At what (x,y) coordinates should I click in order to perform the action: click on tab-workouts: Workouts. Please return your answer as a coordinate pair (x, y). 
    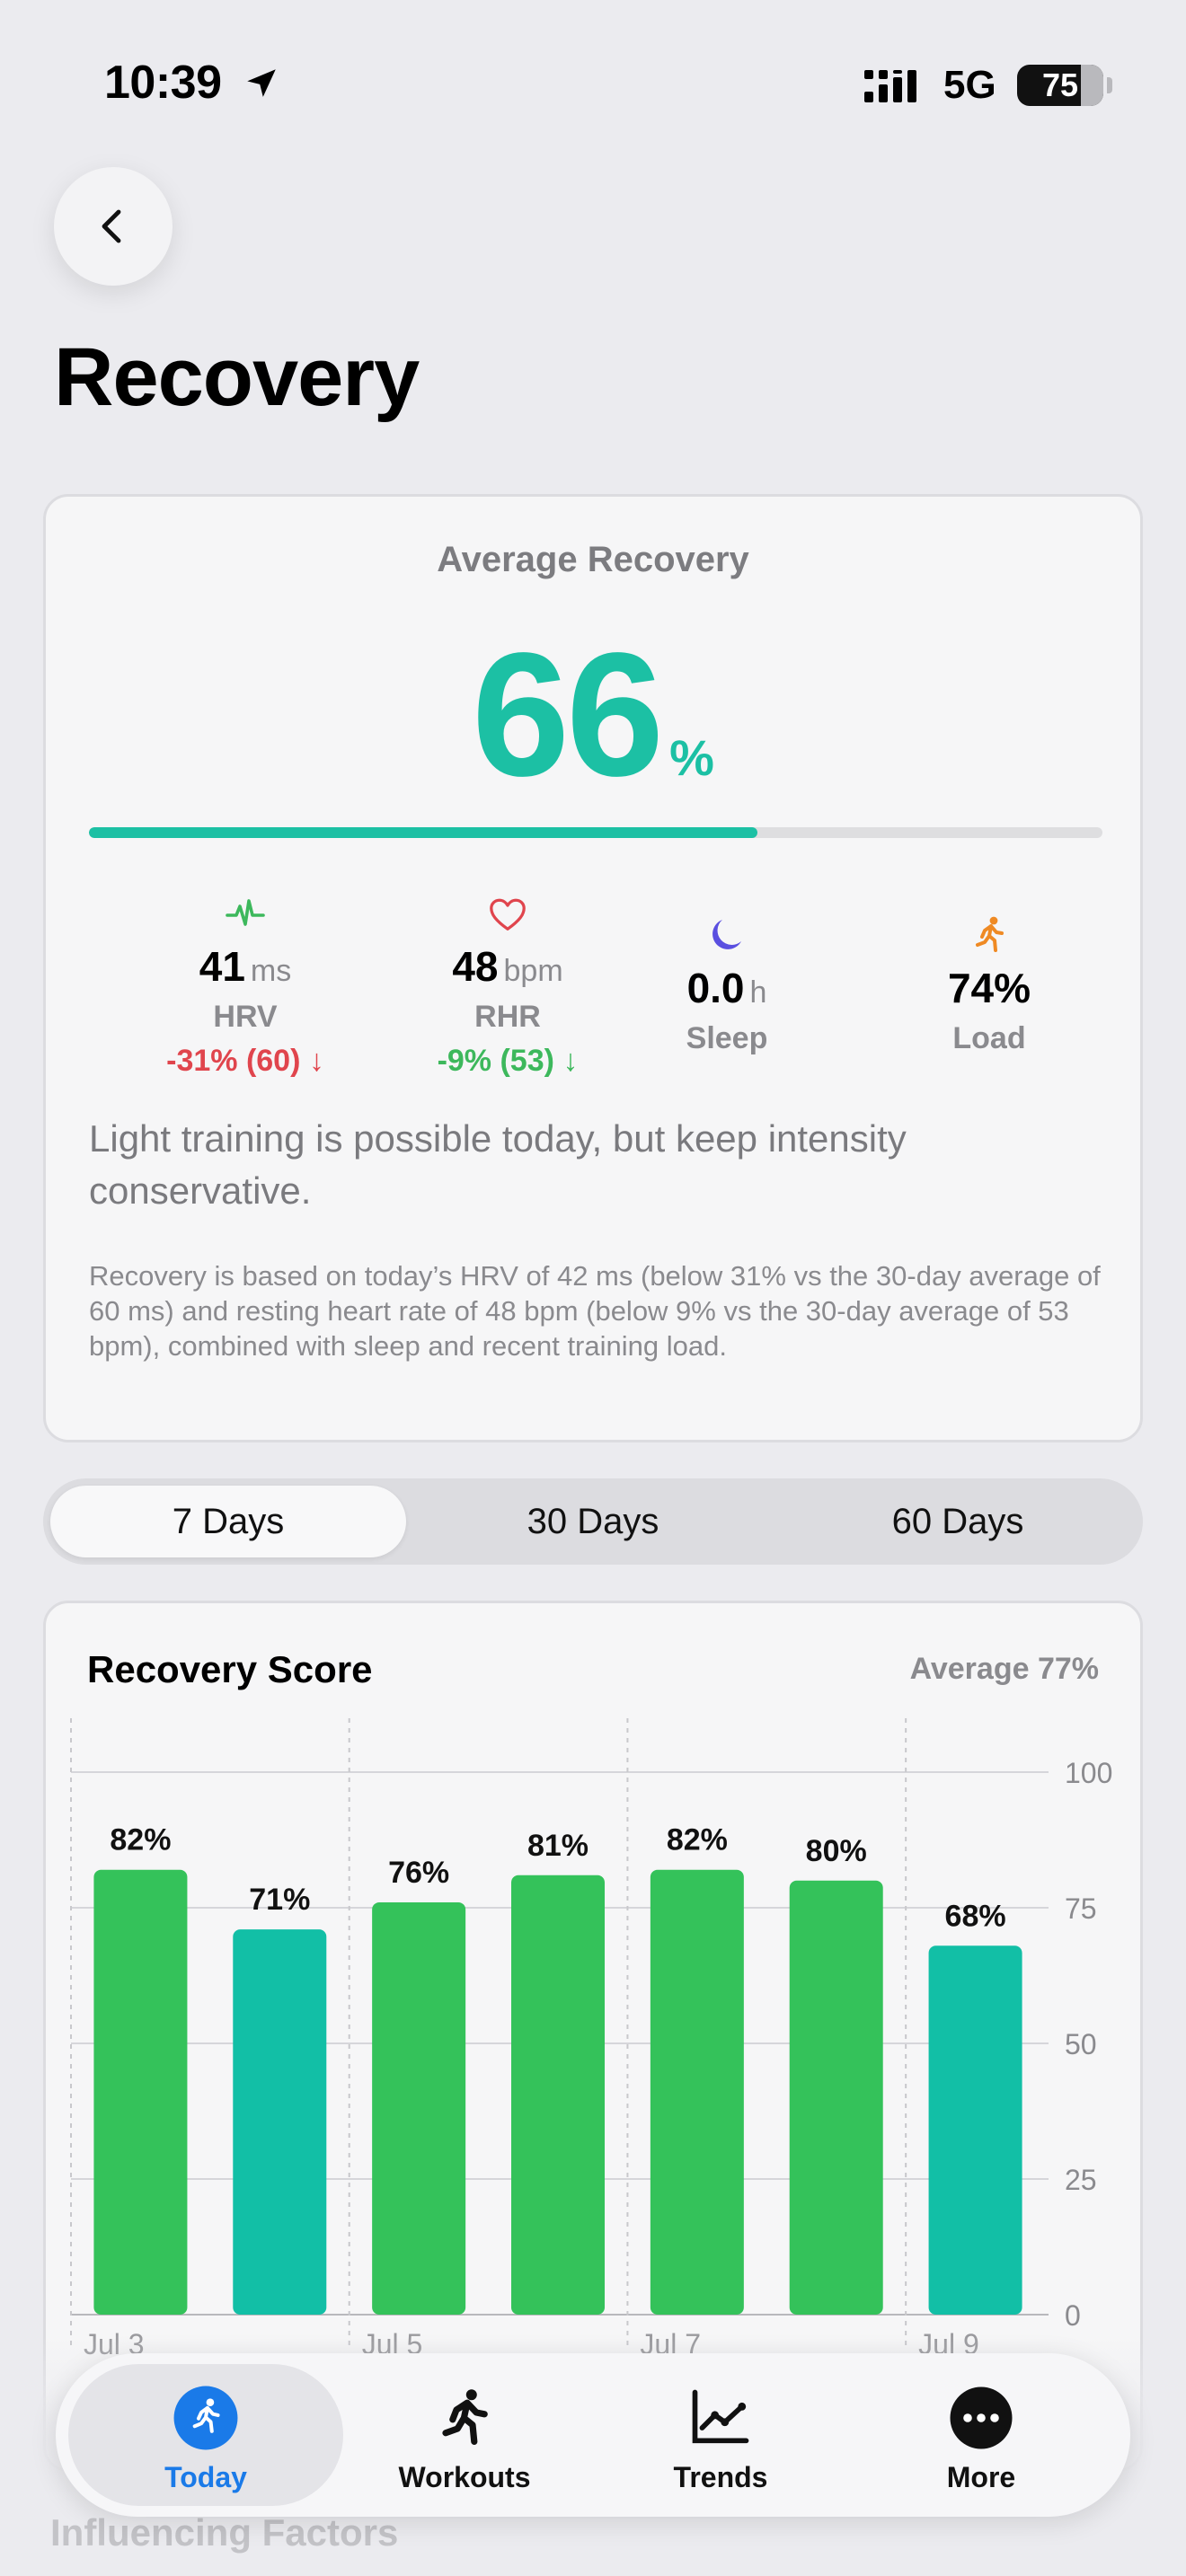
    Looking at the image, I should click on (464, 2435).